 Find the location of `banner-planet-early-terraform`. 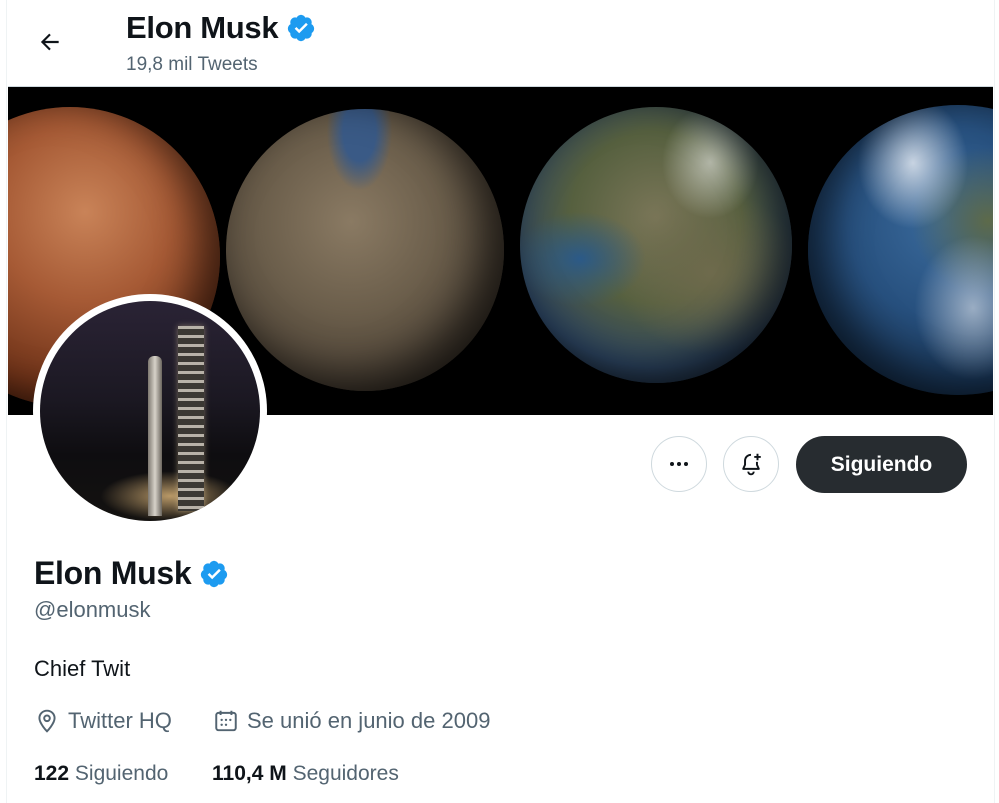

banner-planet-early-terraform is located at coordinates (365, 250).